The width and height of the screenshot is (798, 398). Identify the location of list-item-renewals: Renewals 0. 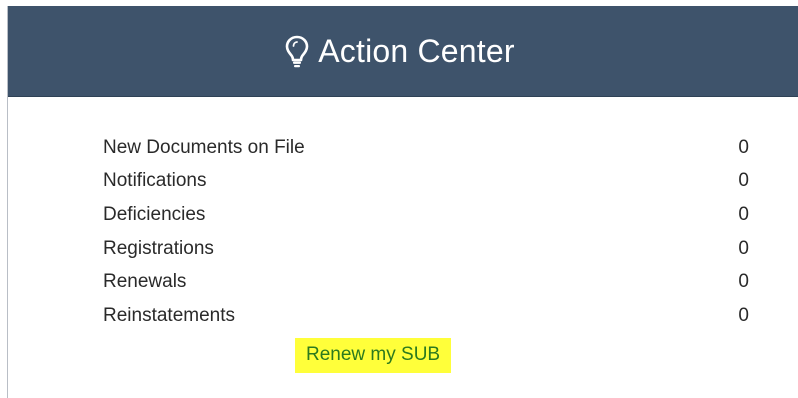
(433, 282).